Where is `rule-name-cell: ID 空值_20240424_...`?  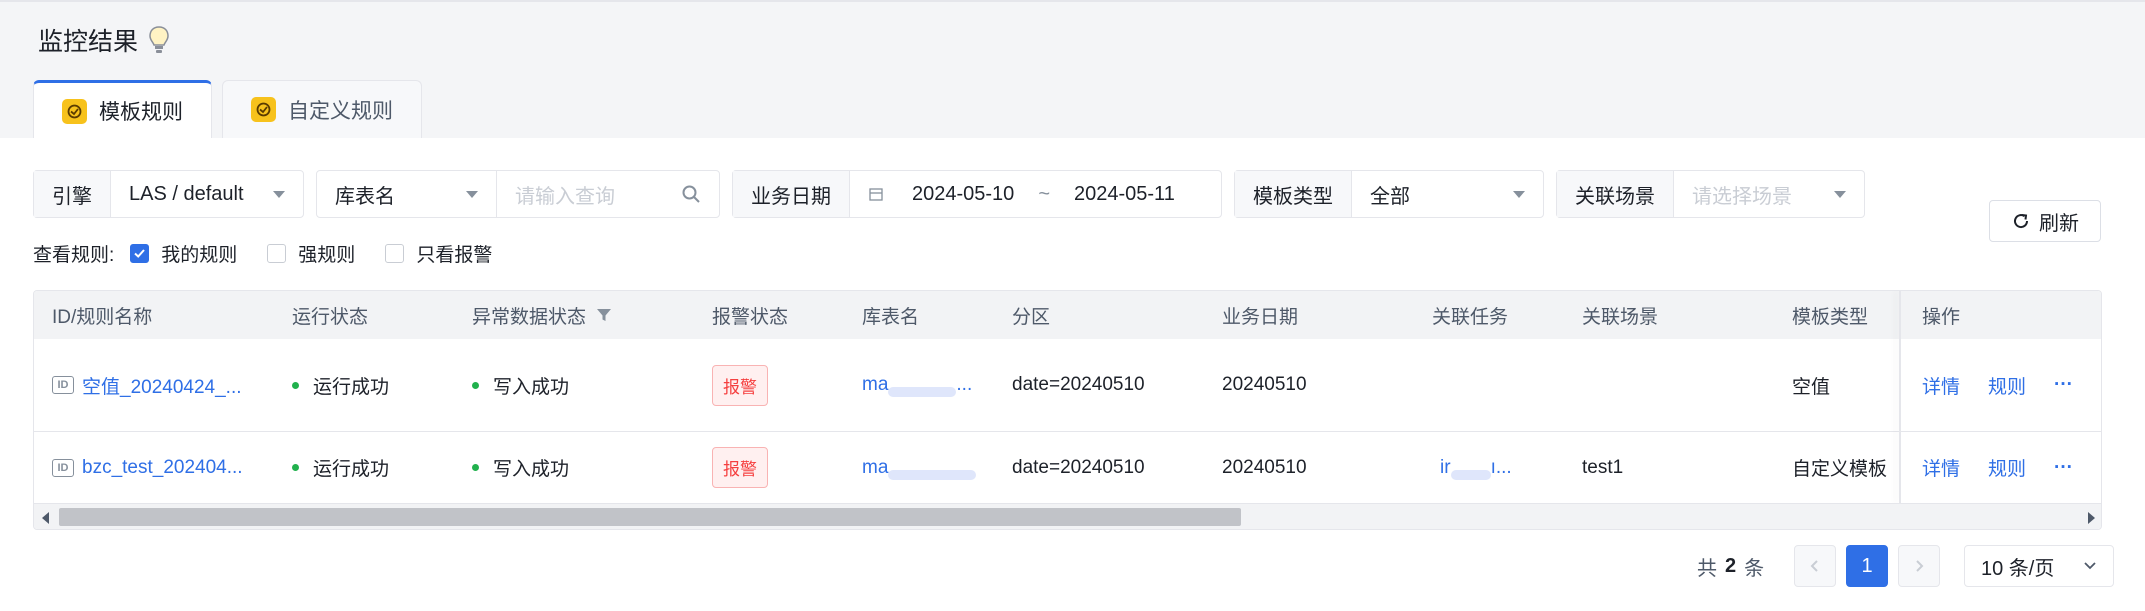
rule-name-cell: ID 空值_20240424_... is located at coordinates (147, 385).